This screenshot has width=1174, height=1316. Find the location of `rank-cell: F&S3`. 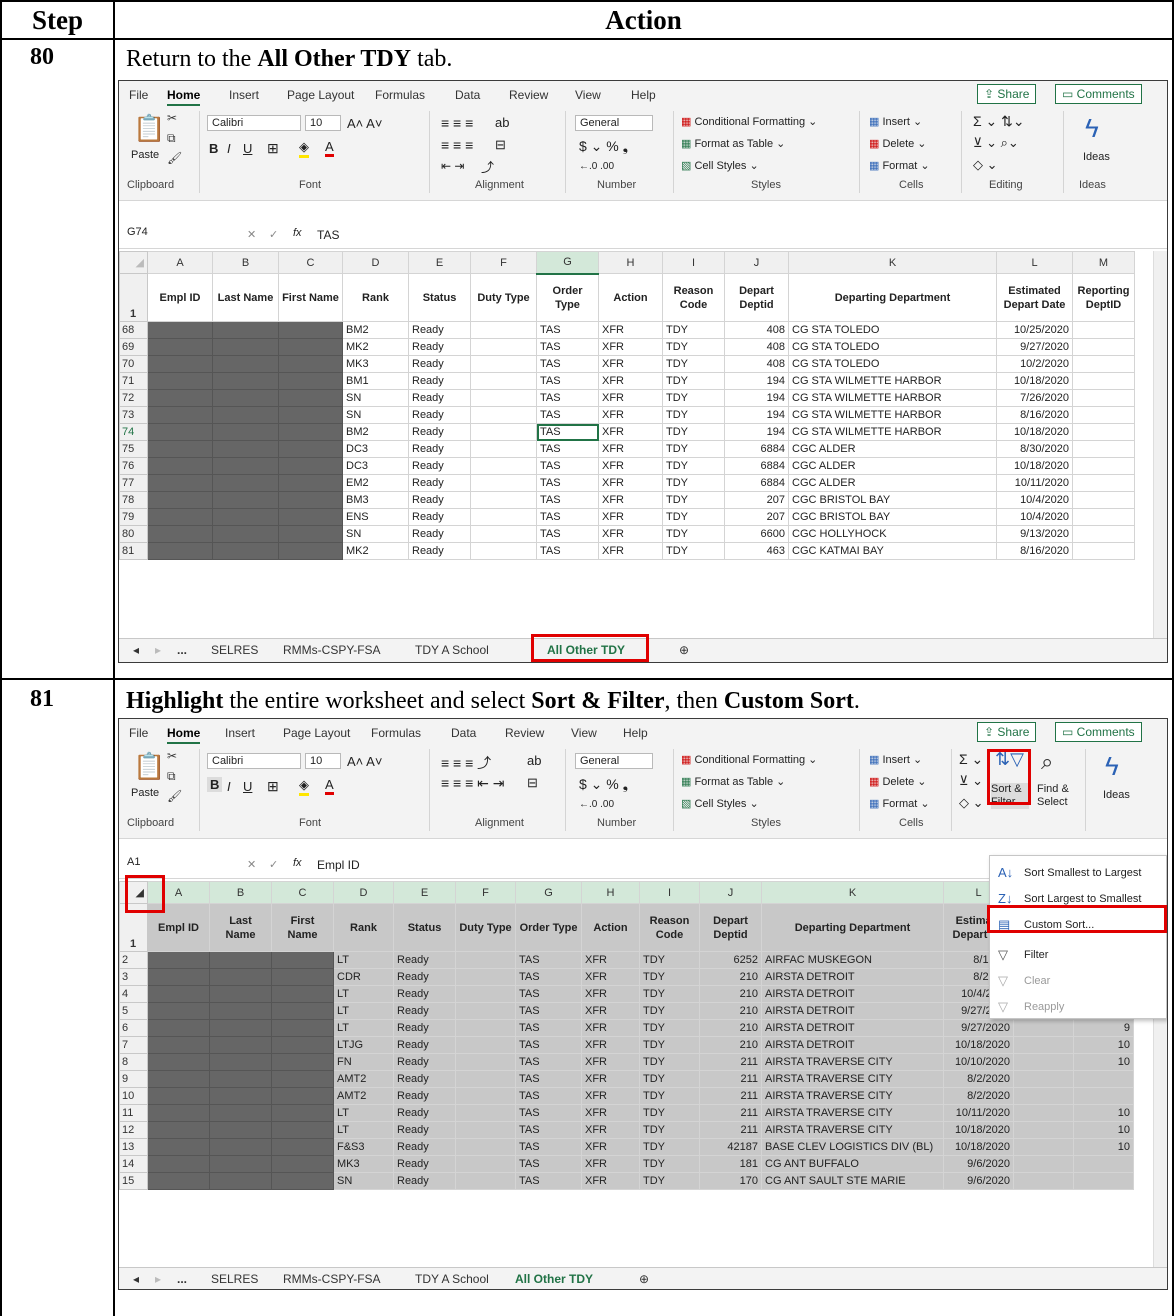

rank-cell: F&S3 is located at coordinates (363, 1147).